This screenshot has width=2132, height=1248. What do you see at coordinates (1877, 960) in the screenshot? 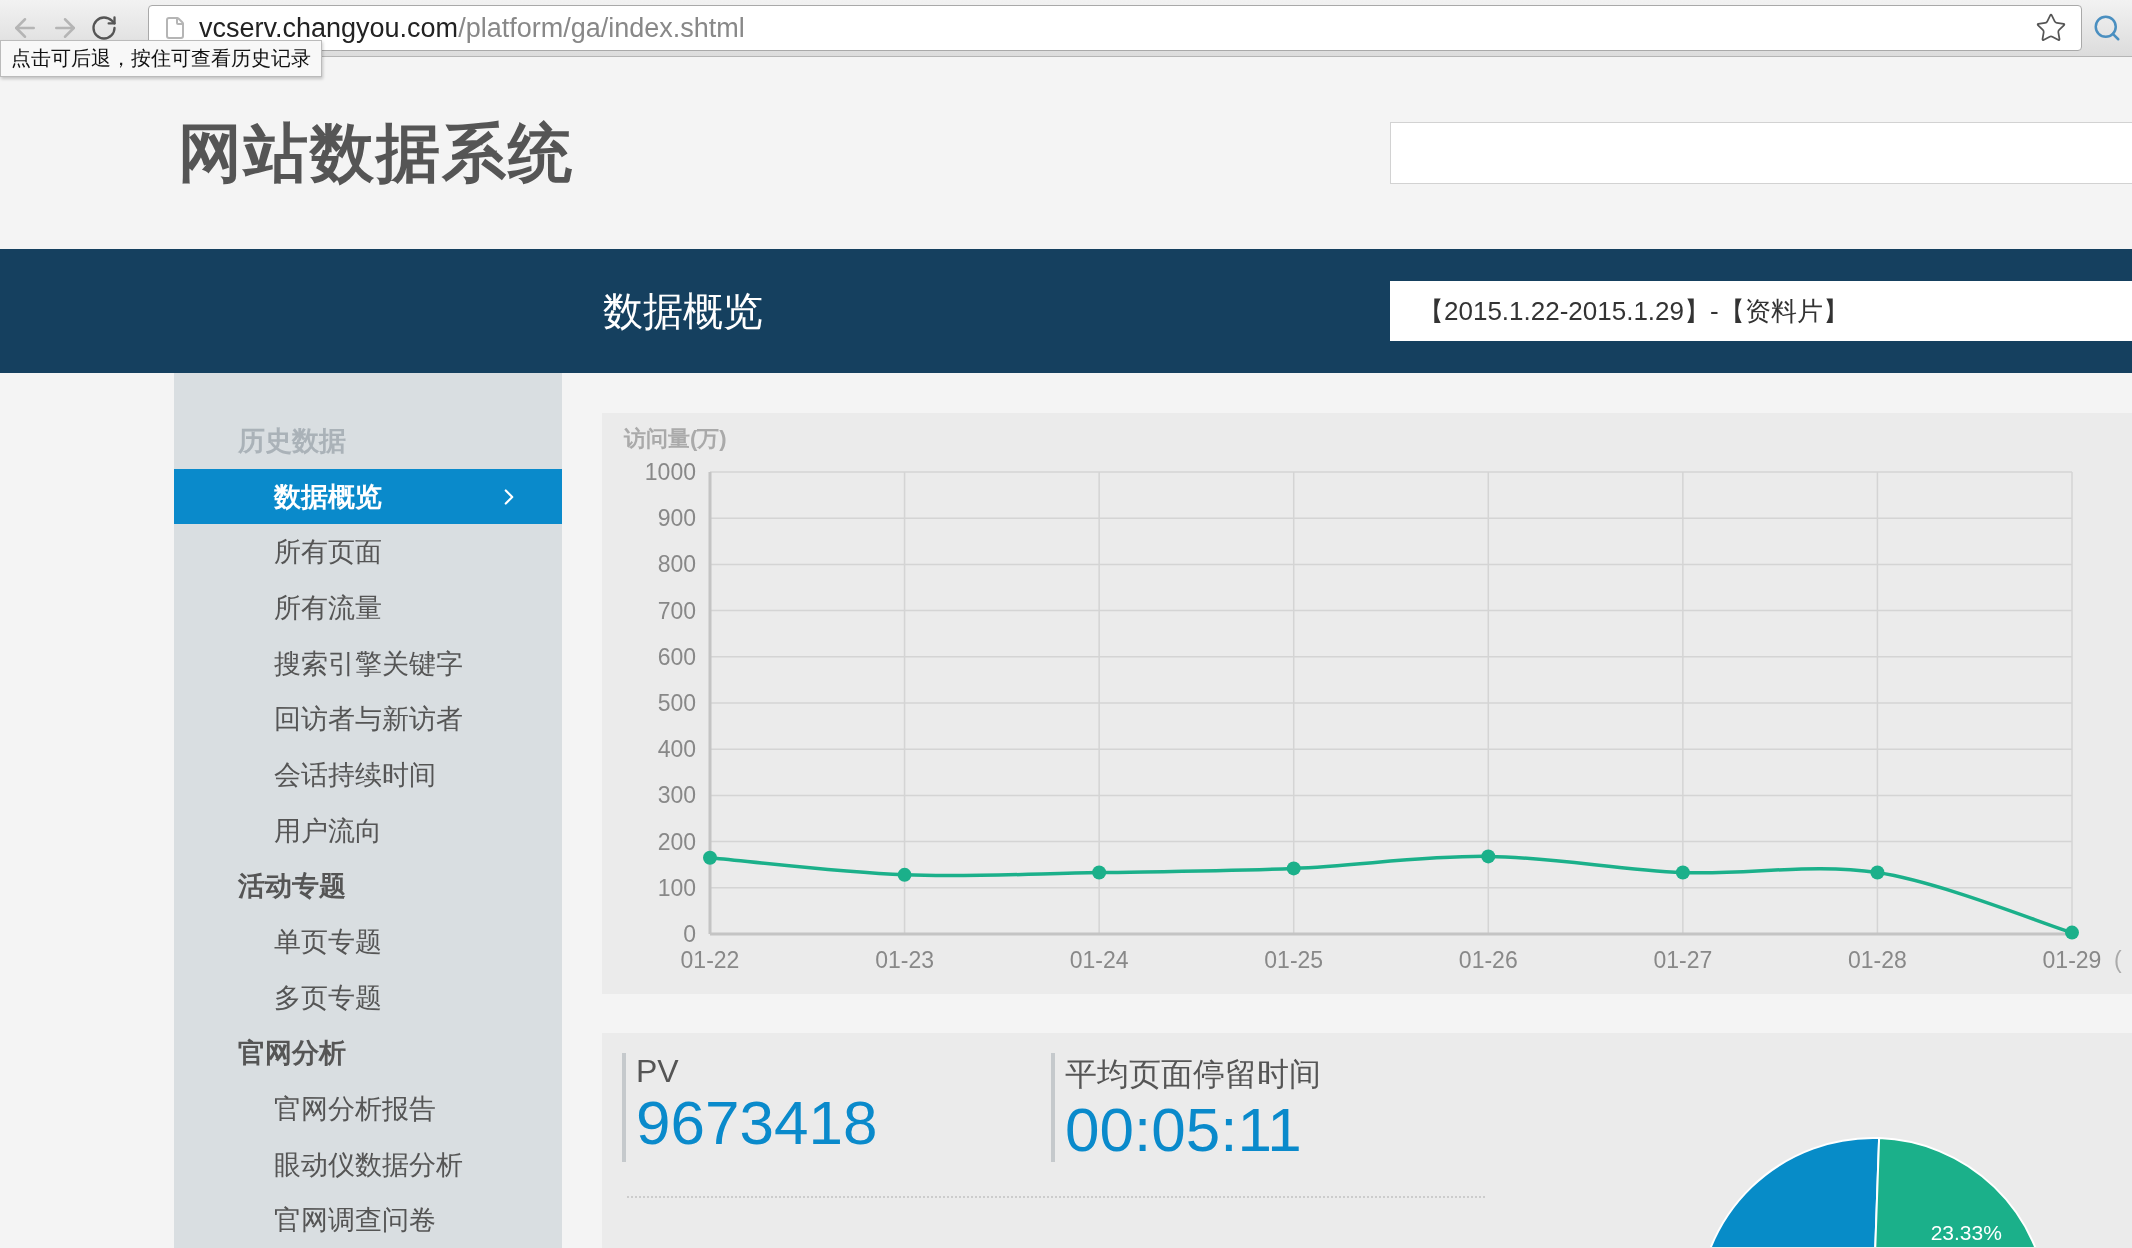
I see `axis-tick-label: 01-28` at bounding box center [1877, 960].